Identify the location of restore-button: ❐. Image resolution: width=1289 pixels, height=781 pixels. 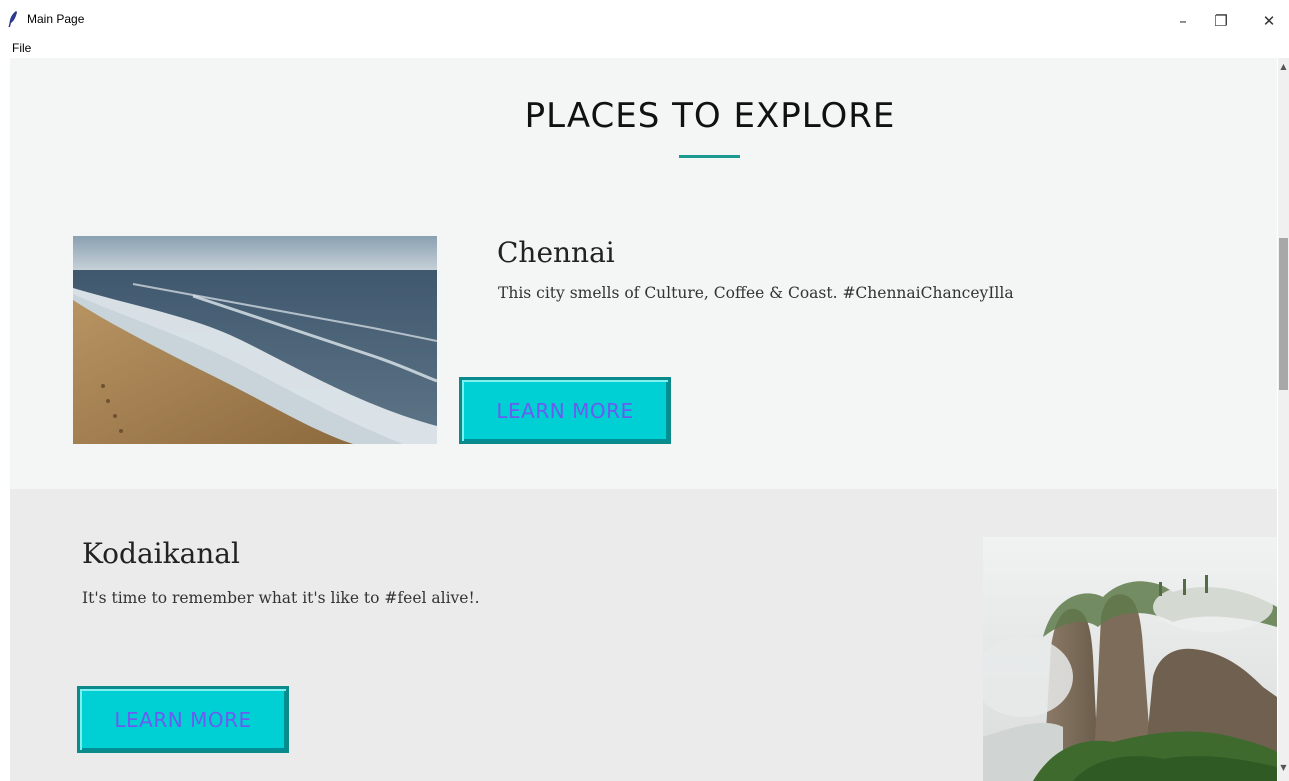
(1221, 21).